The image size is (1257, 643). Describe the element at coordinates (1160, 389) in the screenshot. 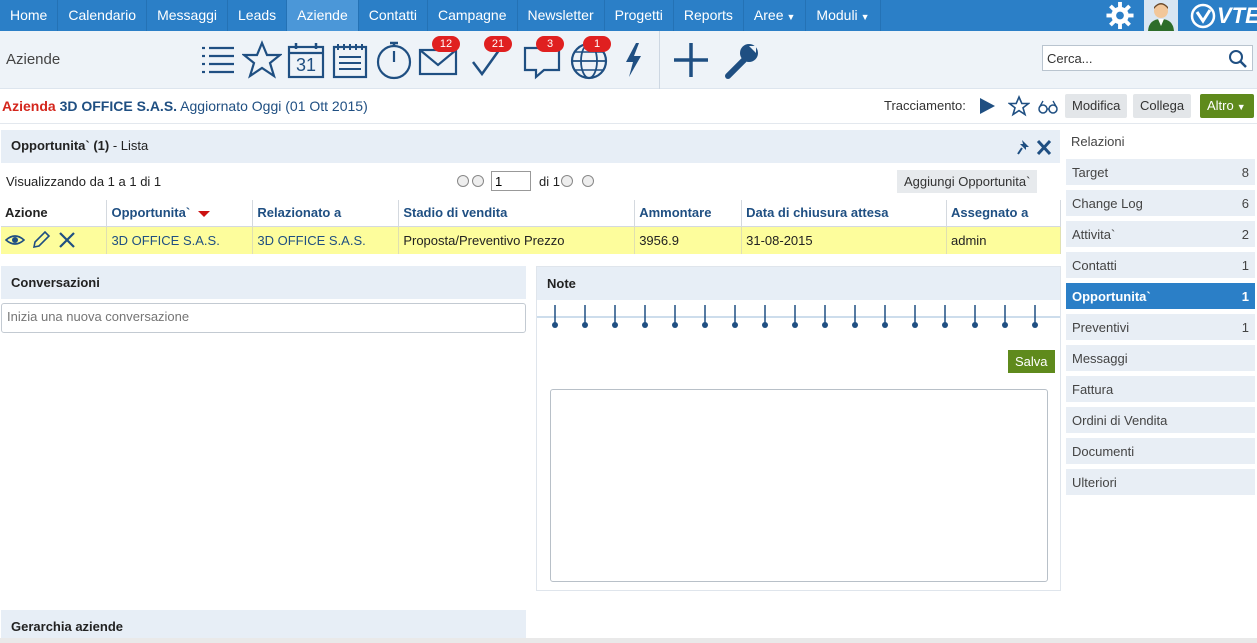

I see `relation-item: Fattura` at that location.